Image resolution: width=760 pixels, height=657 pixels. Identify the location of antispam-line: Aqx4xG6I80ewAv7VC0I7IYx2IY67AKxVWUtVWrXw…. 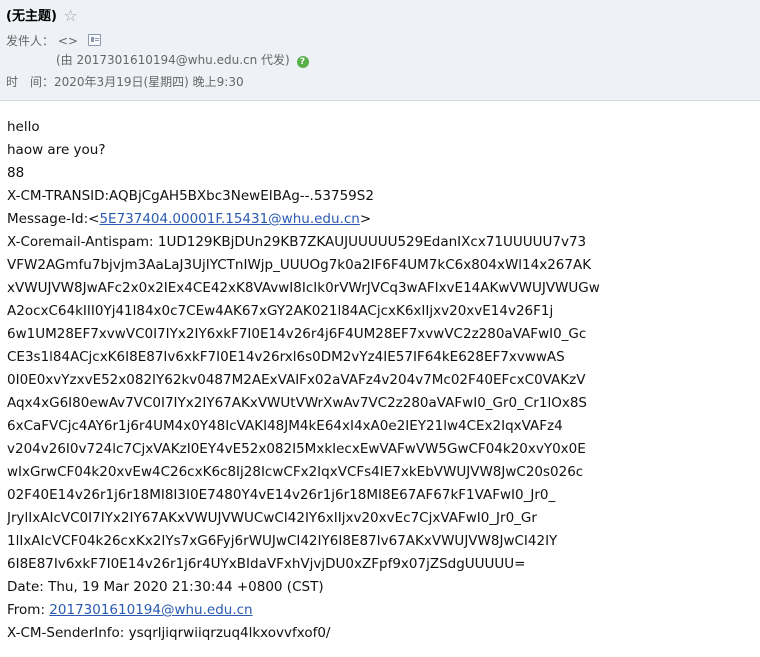
(297, 403).